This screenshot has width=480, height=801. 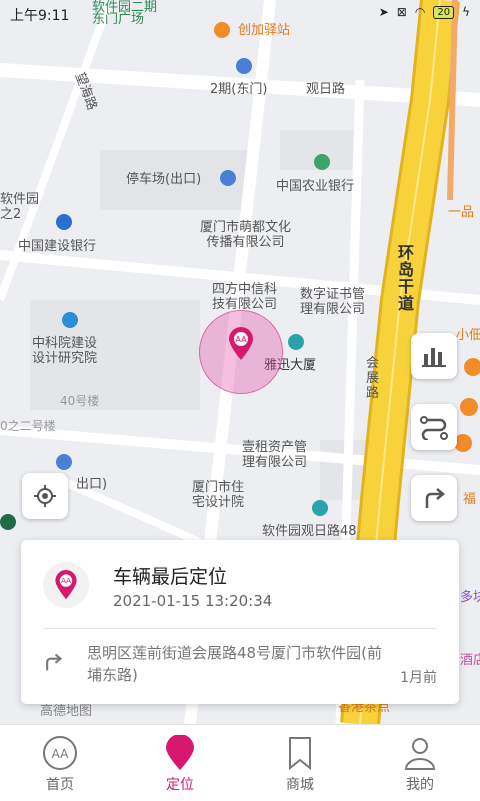 What do you see at coordinates (66, 711) in the screenshot?
I see `amap-logo: 高德地图` at bounding box center [66, 711].